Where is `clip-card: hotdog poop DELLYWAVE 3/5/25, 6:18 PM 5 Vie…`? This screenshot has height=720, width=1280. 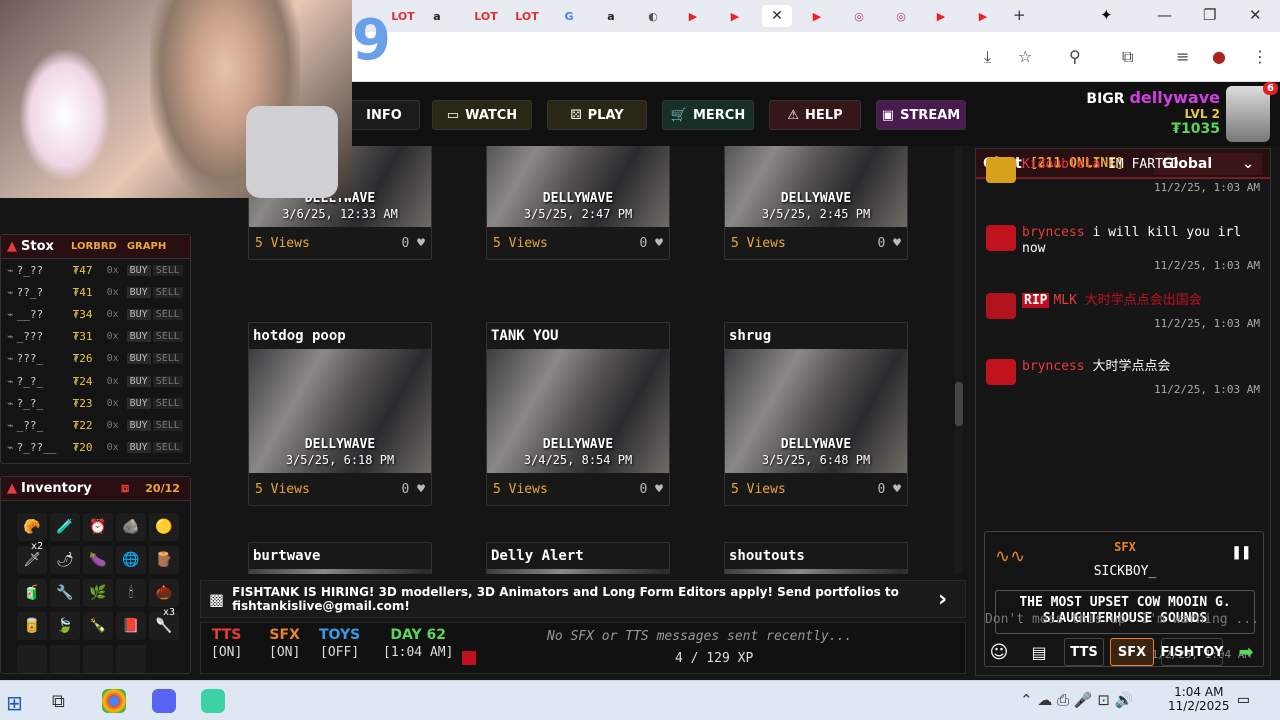 clip-card: hotdog poop DELLYWAVE 3/5/25, 6:18 PM 5 Vie… is located at coordinates (340, 414).